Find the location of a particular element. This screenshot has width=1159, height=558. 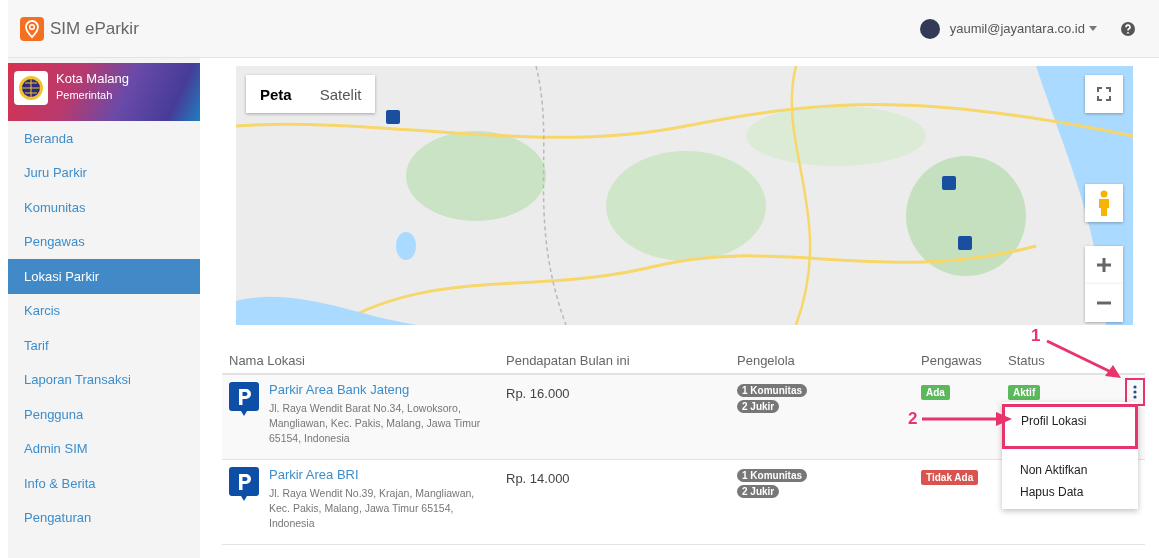

emblem-icon is located at coordinates (31, 88).